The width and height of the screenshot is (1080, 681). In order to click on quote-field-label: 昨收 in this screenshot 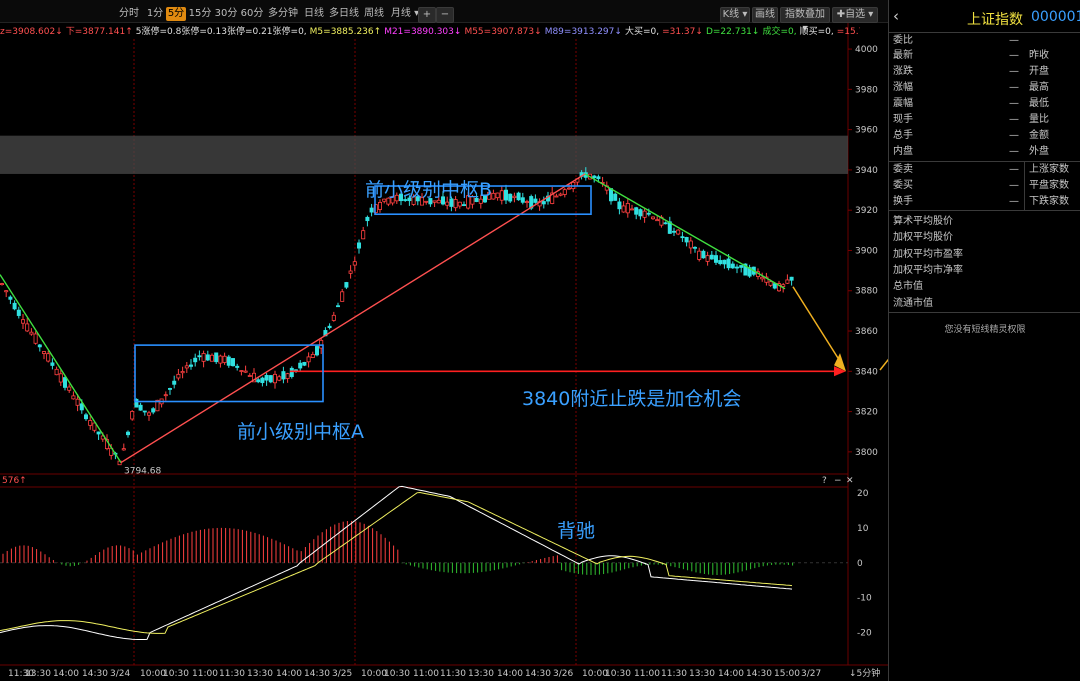, I will do `click(1039, 55)`.